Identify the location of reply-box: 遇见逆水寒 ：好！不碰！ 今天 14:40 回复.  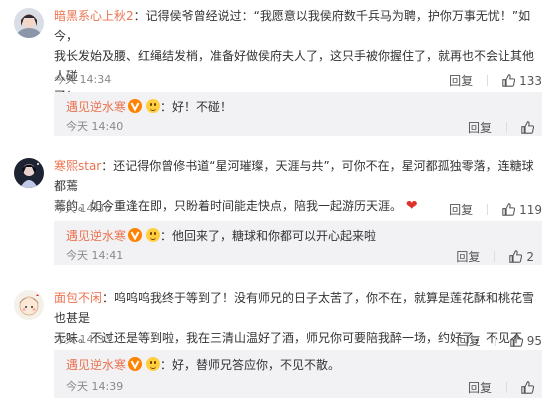
(298, 114).